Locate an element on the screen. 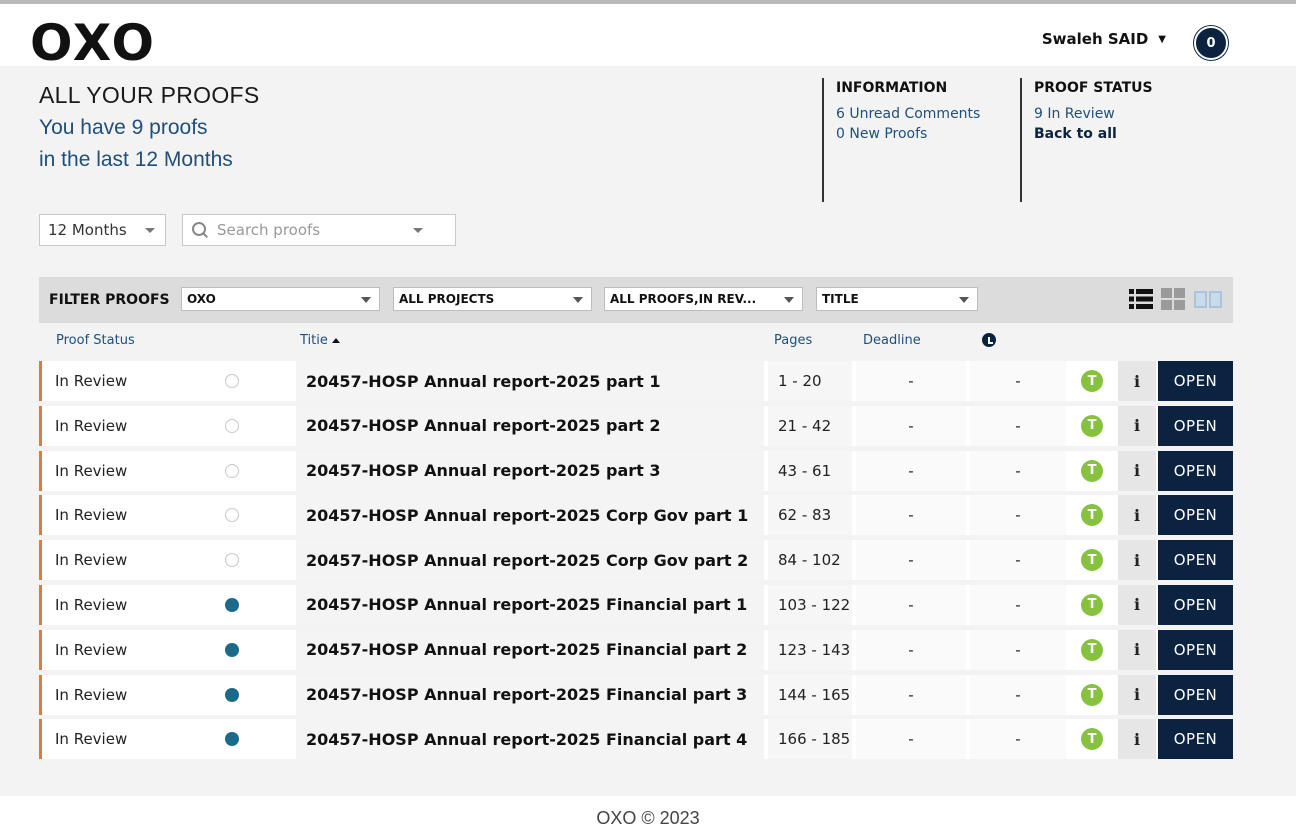  grid-view-icon is located at coordinates (1173, 299).